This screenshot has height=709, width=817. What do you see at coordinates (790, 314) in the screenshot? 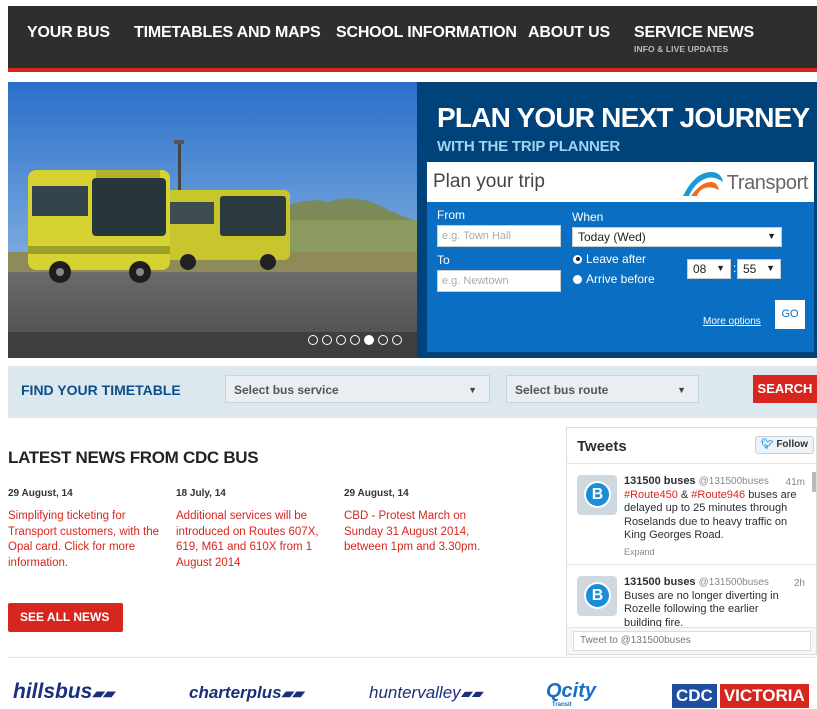
I see `go-button: GO` at bounding box center [790, 314].